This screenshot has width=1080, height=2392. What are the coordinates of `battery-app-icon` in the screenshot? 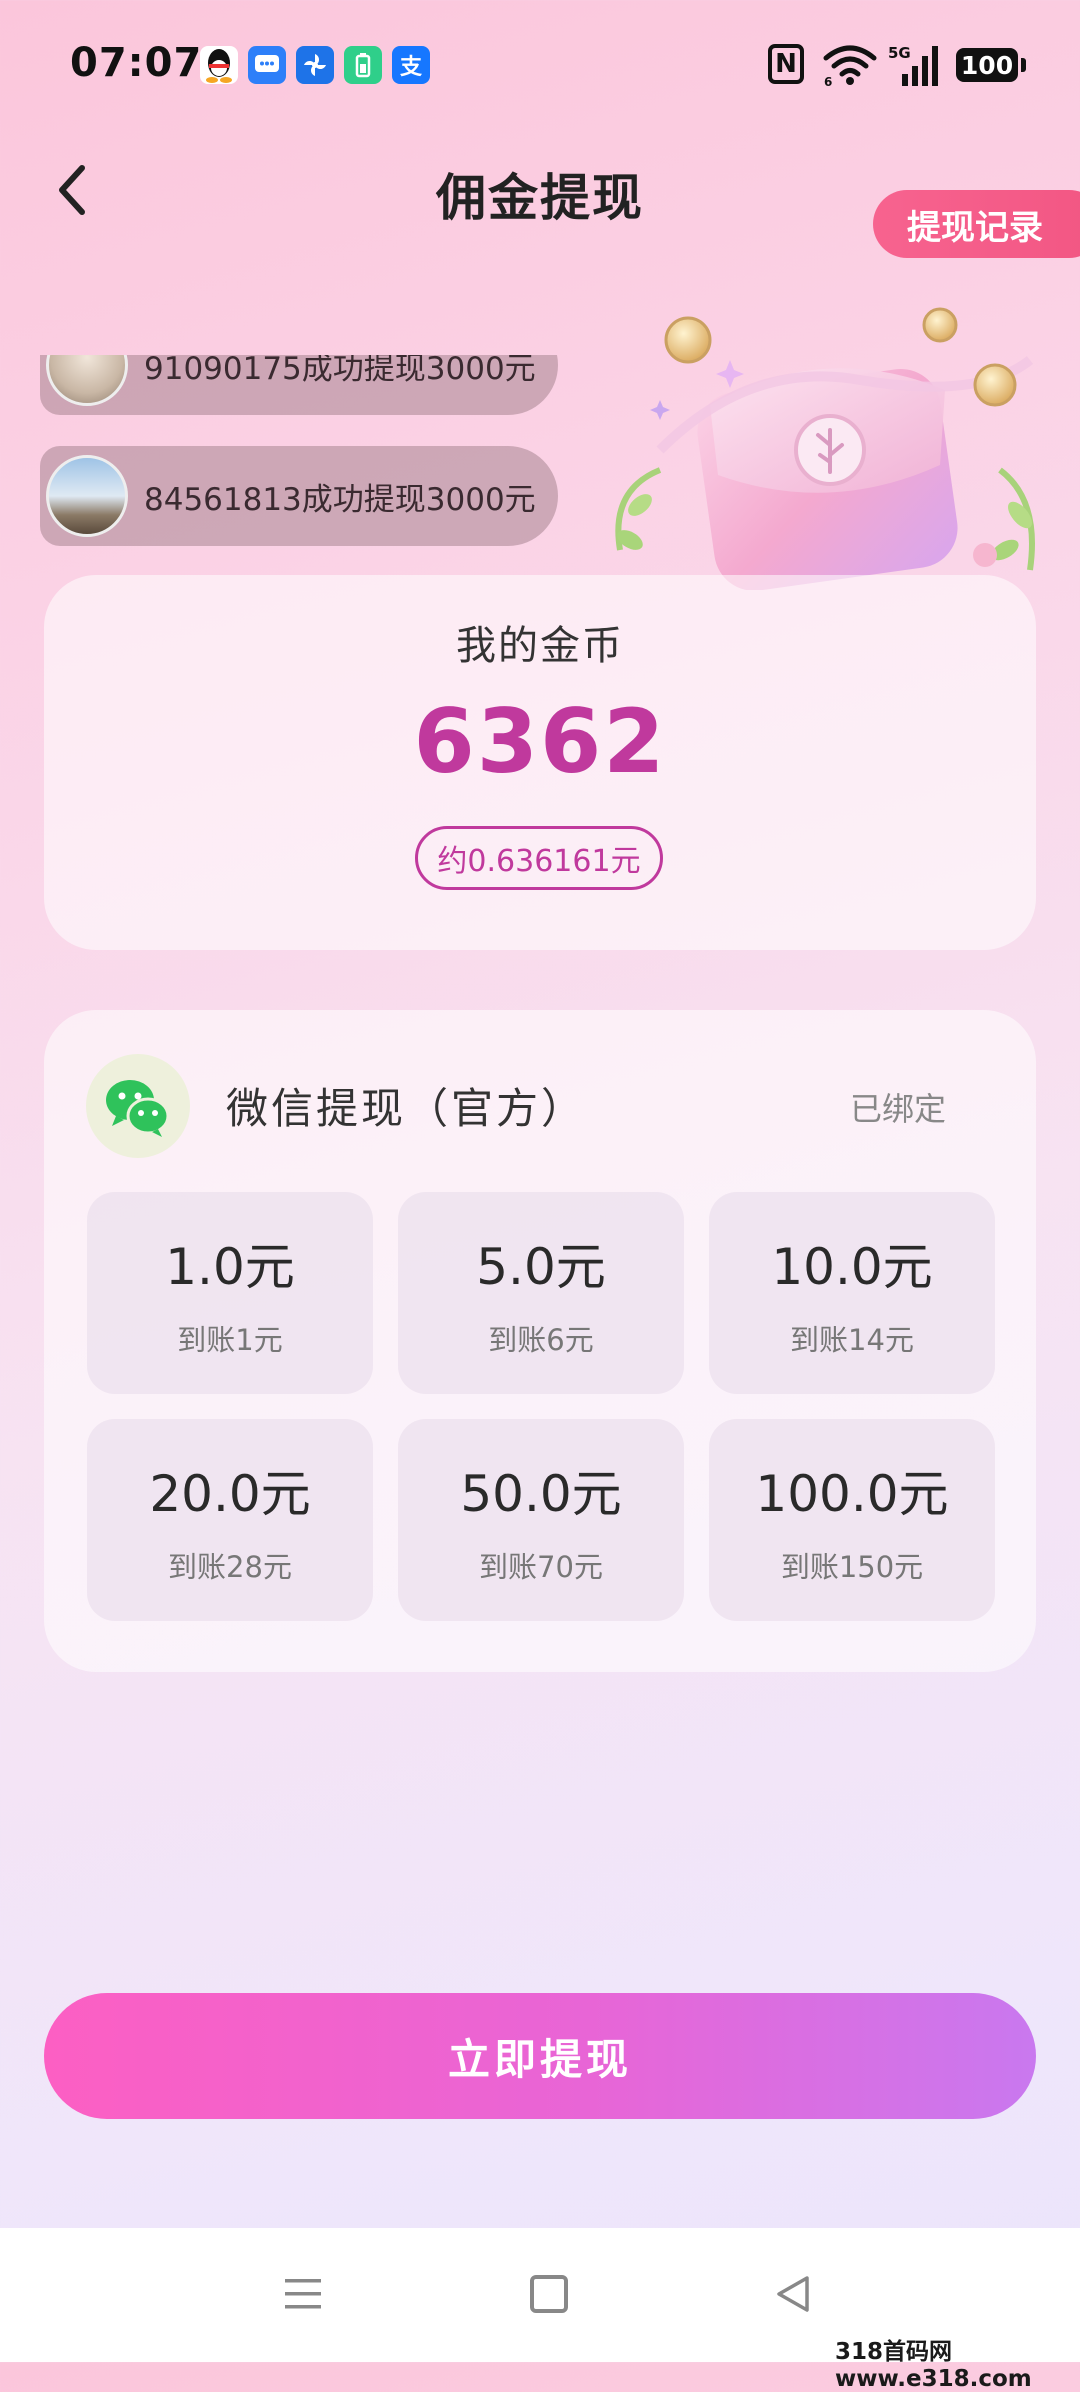 It's located at (363, 65).